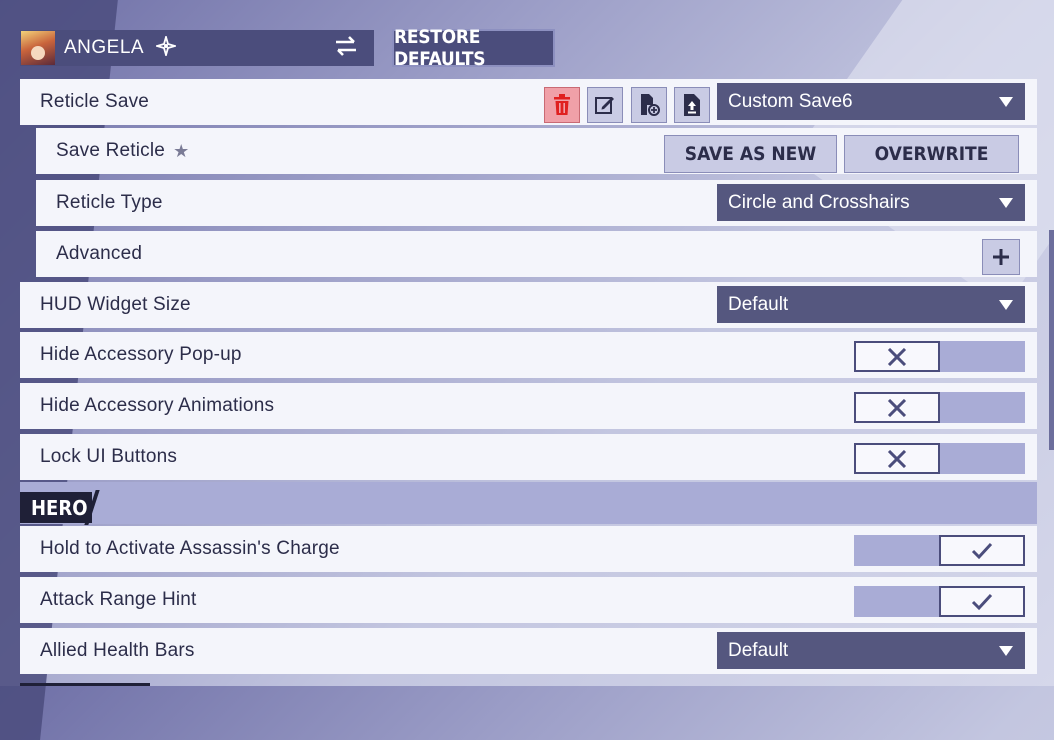  What do you see at coordinates (95, 101) in the screenshot?
I see `reticle-save-label: Reticle Save` at bounding box center [95, 101].